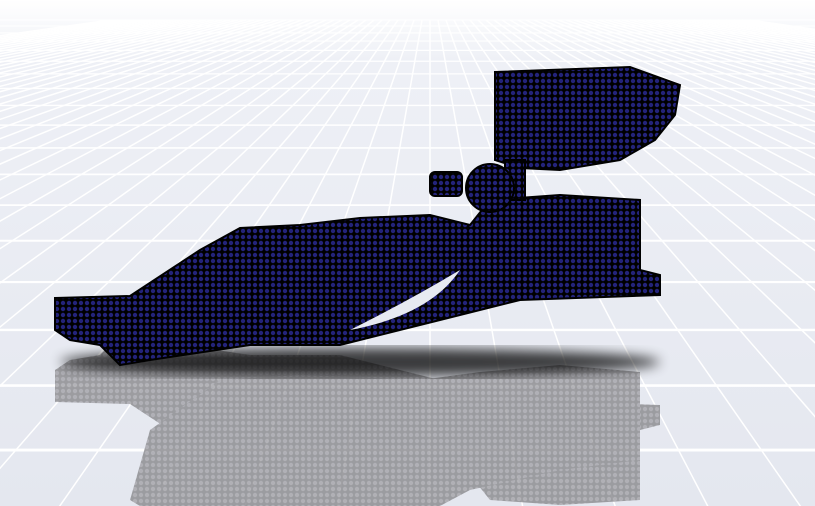 The image size is (815, 506). What do you see at coordinates (490, 188) in the screenshot?
I see `driver-helmet` at bounding box center [490, 188].